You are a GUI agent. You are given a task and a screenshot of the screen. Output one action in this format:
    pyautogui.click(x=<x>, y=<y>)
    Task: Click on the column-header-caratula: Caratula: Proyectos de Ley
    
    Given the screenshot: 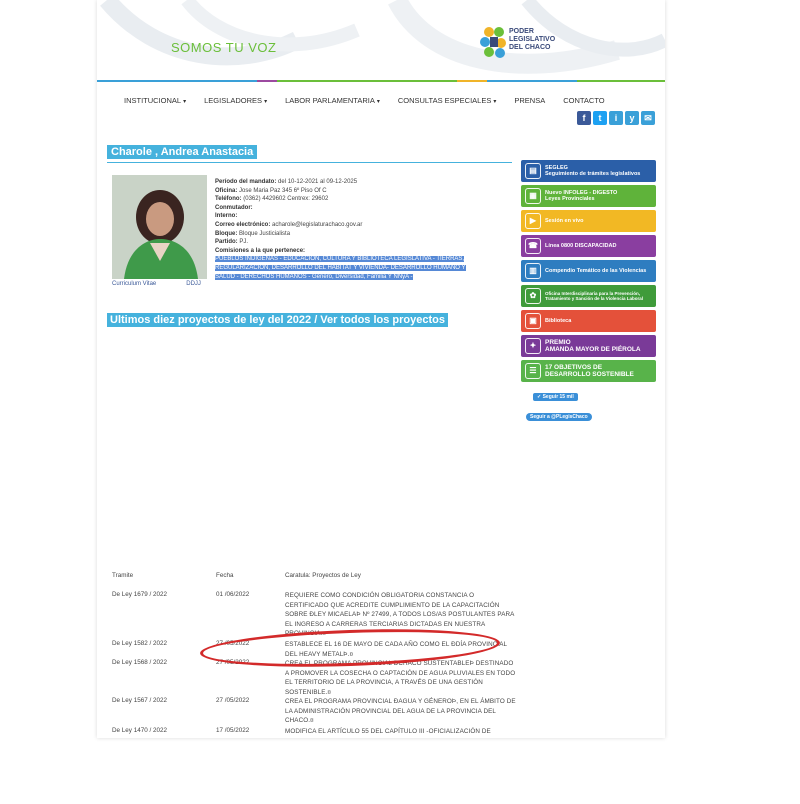 What is the action you would take?
    pyautogui.click(x=323, y=575)
    